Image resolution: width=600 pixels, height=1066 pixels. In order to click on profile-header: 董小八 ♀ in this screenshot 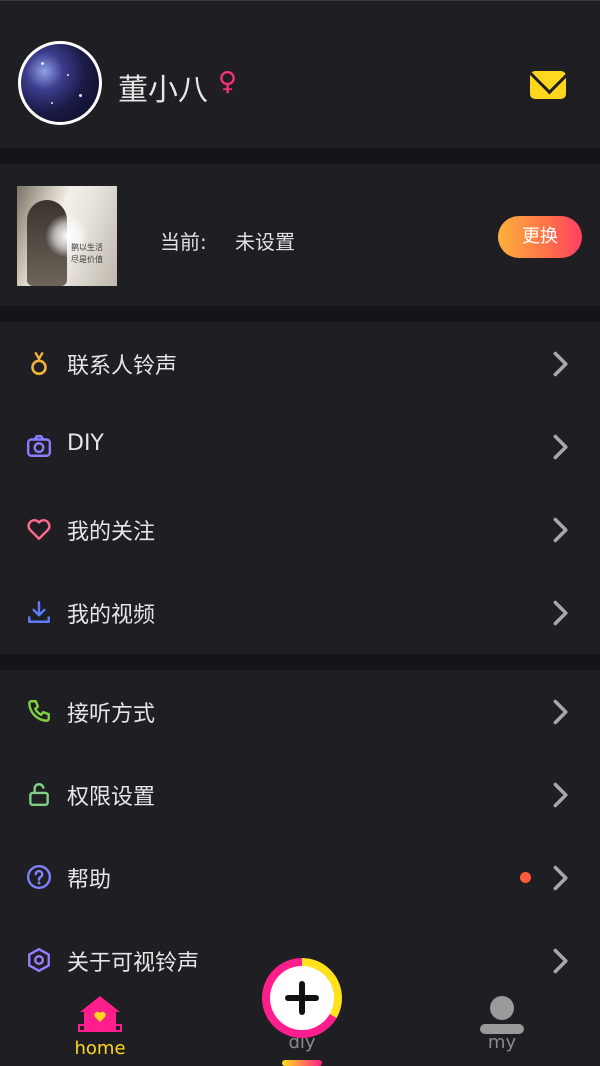, I will do `click(300, 74)`.